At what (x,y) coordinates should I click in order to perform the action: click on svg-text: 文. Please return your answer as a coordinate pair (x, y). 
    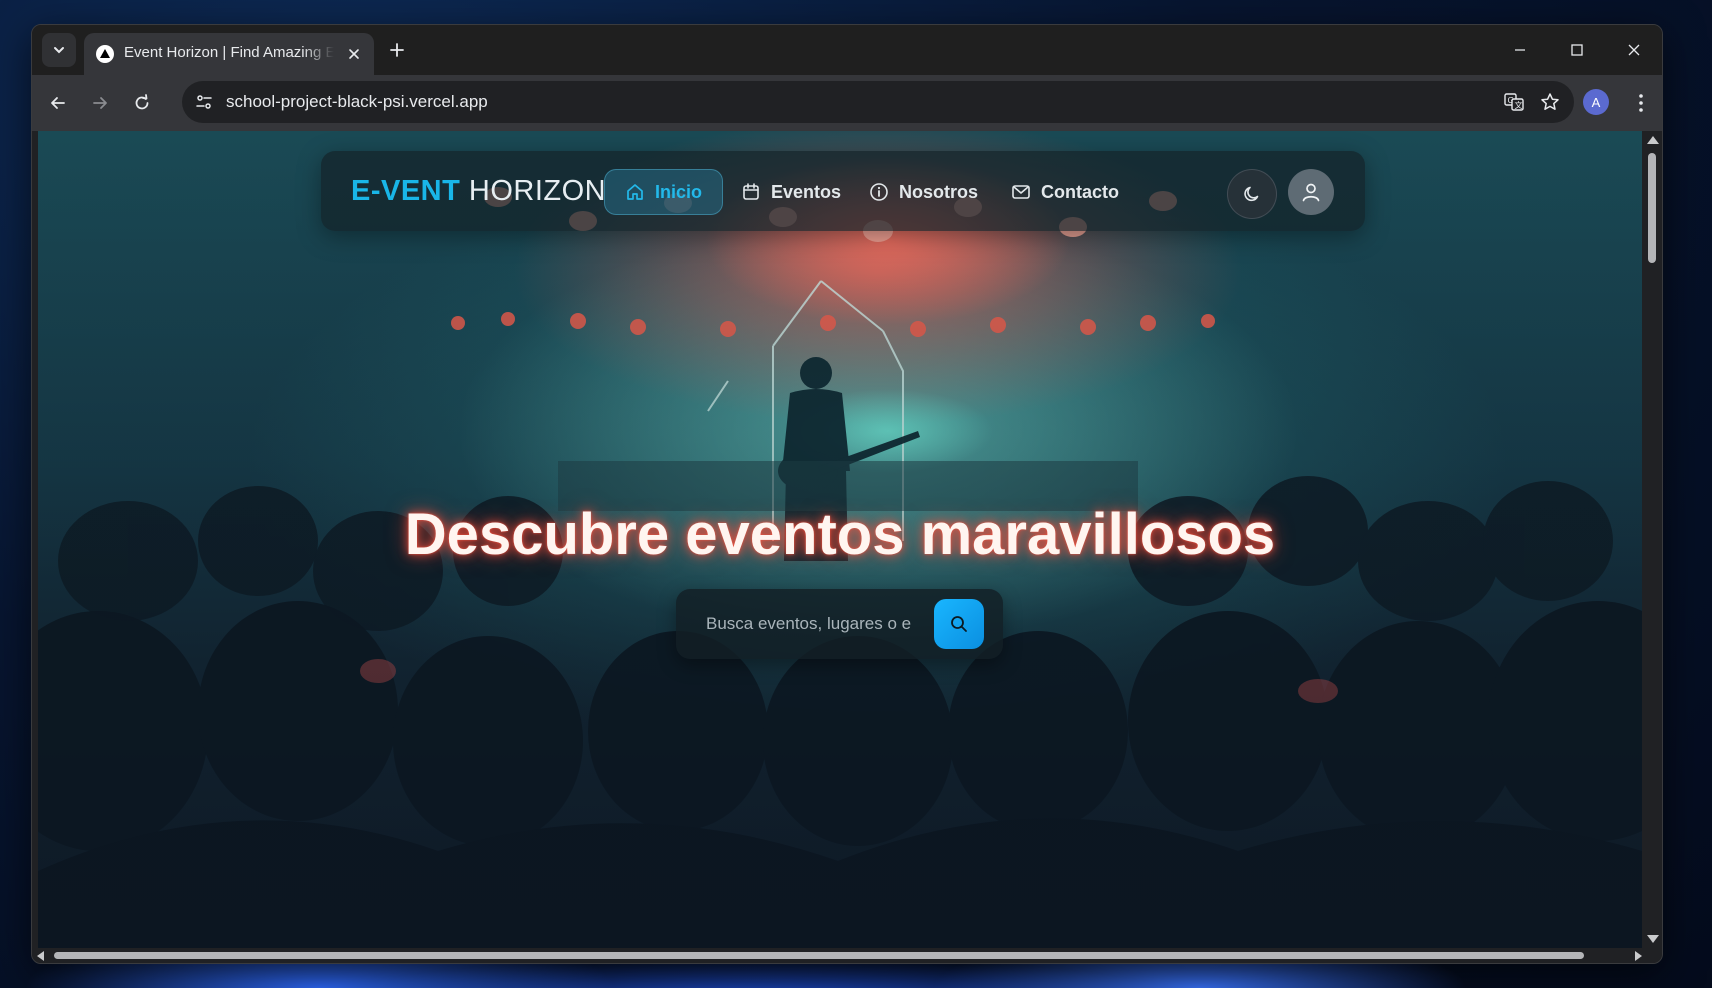
    Looking at the image, I should click on (1519, 105).